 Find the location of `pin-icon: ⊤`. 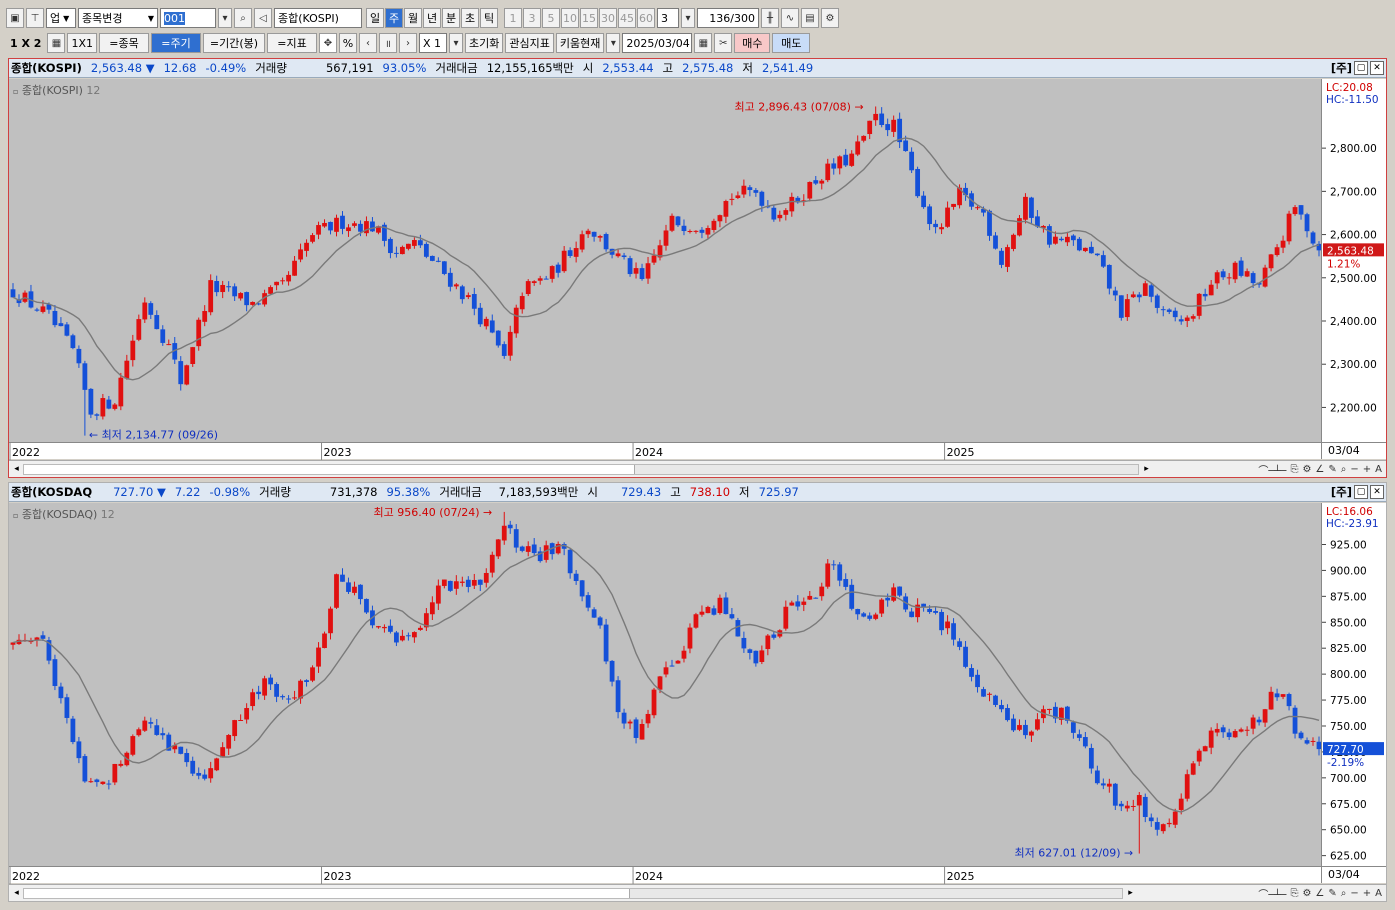

pin-icon: ⊤ is located at coordinates (35, 18).